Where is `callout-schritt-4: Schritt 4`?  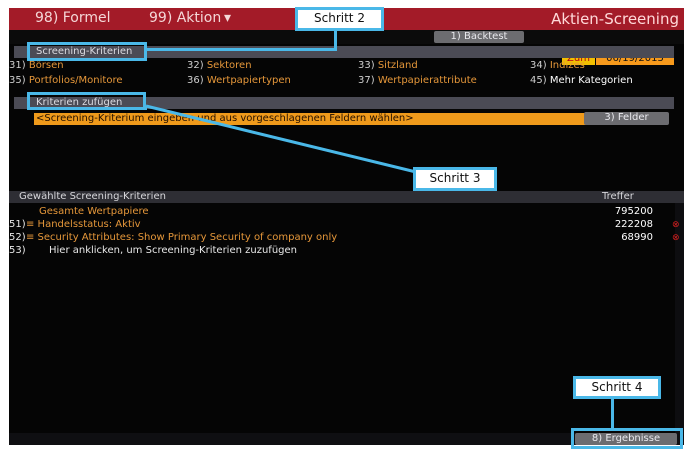 callout-schritt-4: Schritt 4 is located at coordinates (617, 387).